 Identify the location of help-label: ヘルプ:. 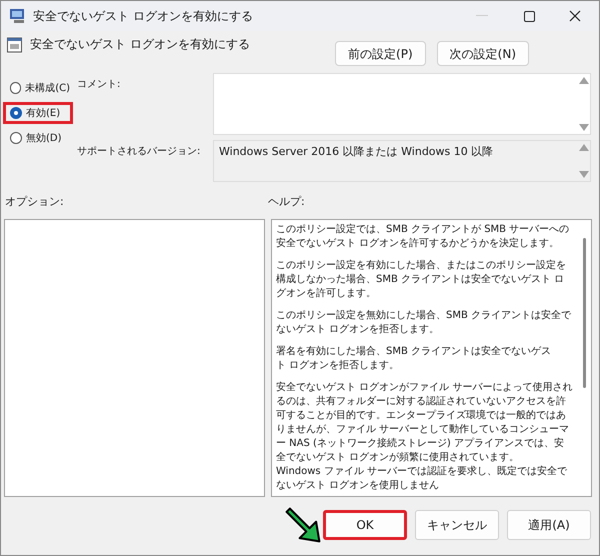
(286, 202).